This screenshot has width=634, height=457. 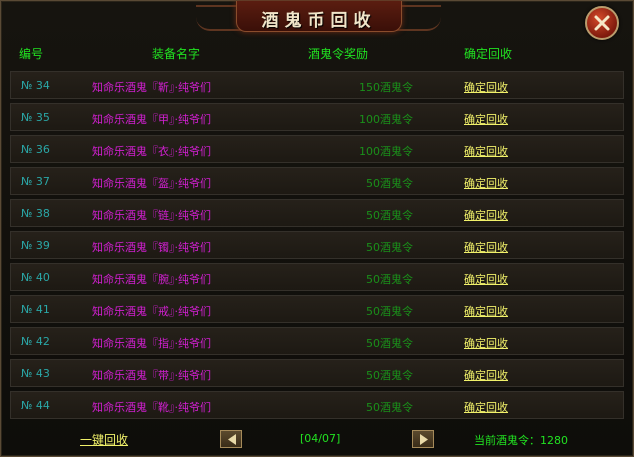 I want to click on table-row: № 42 知命乐酒鬼『指』·纯爷们 50酒鬼令 确定回收, so click(x=317, y=341).